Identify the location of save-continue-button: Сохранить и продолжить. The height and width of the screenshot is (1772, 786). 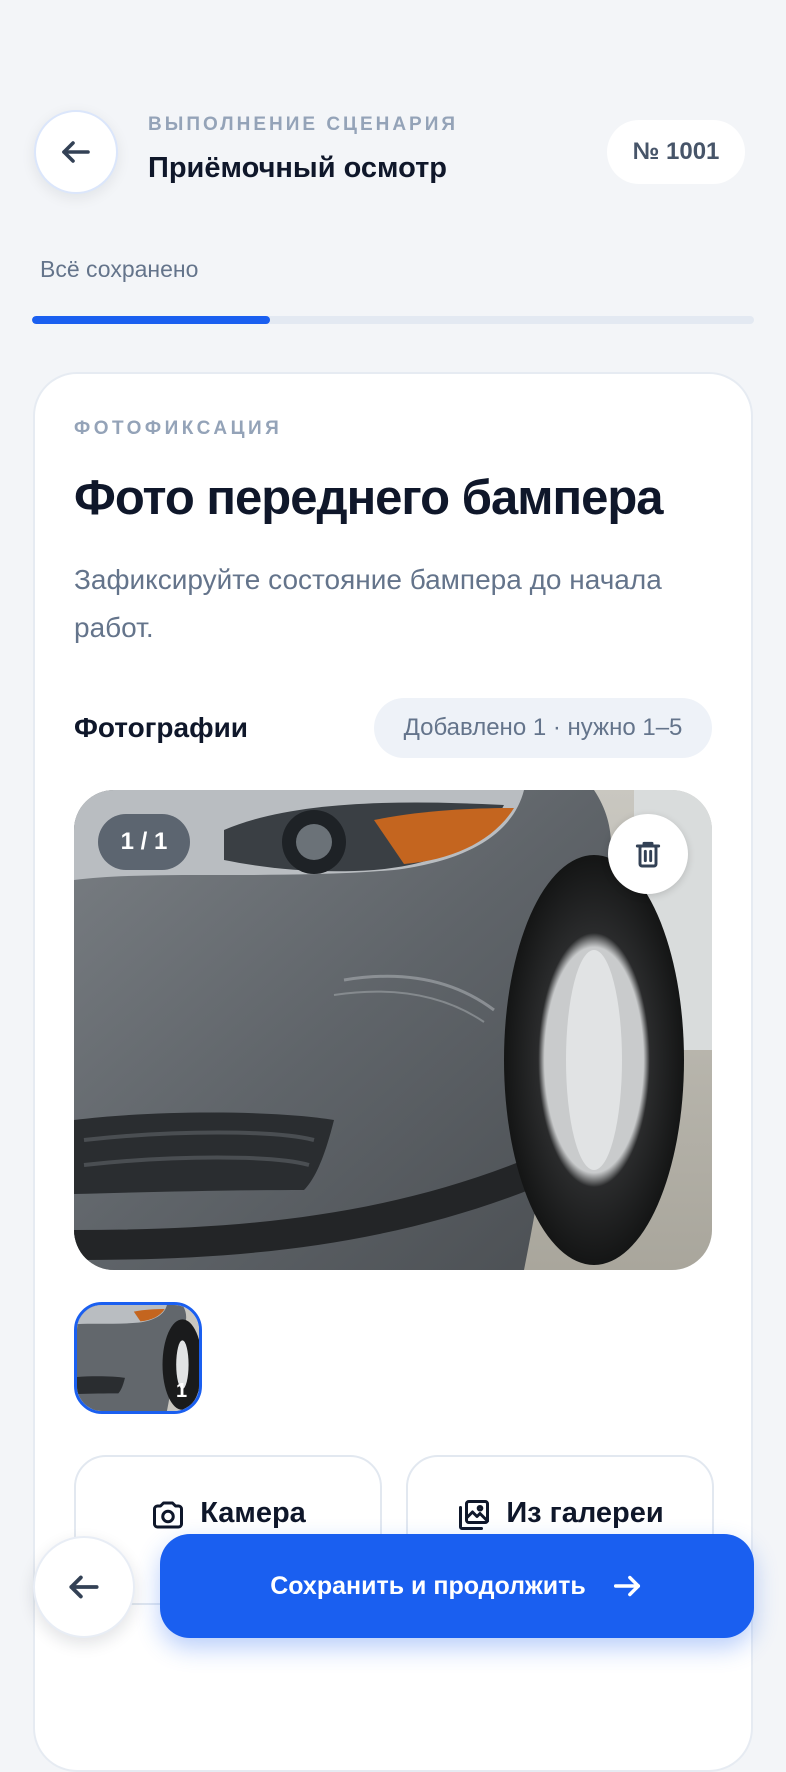
(457, 1586).